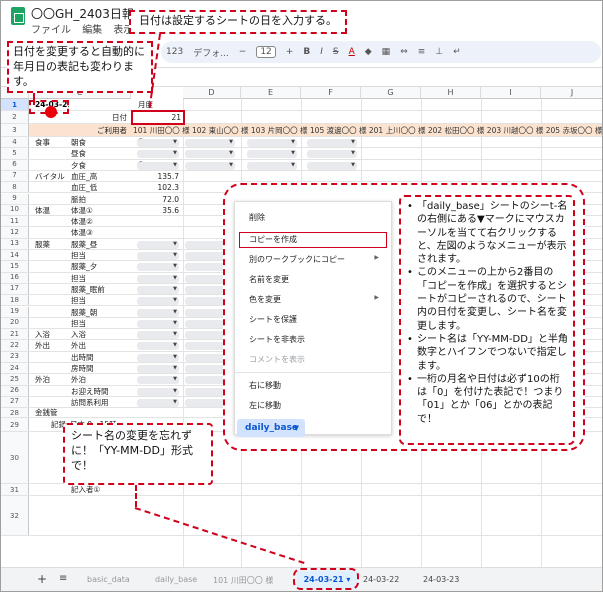 The image size is (603, 592). What do you see at coordinates (15, 232) in the screenshot?
I see `row-number: 12` at bounding box center [15, 232].